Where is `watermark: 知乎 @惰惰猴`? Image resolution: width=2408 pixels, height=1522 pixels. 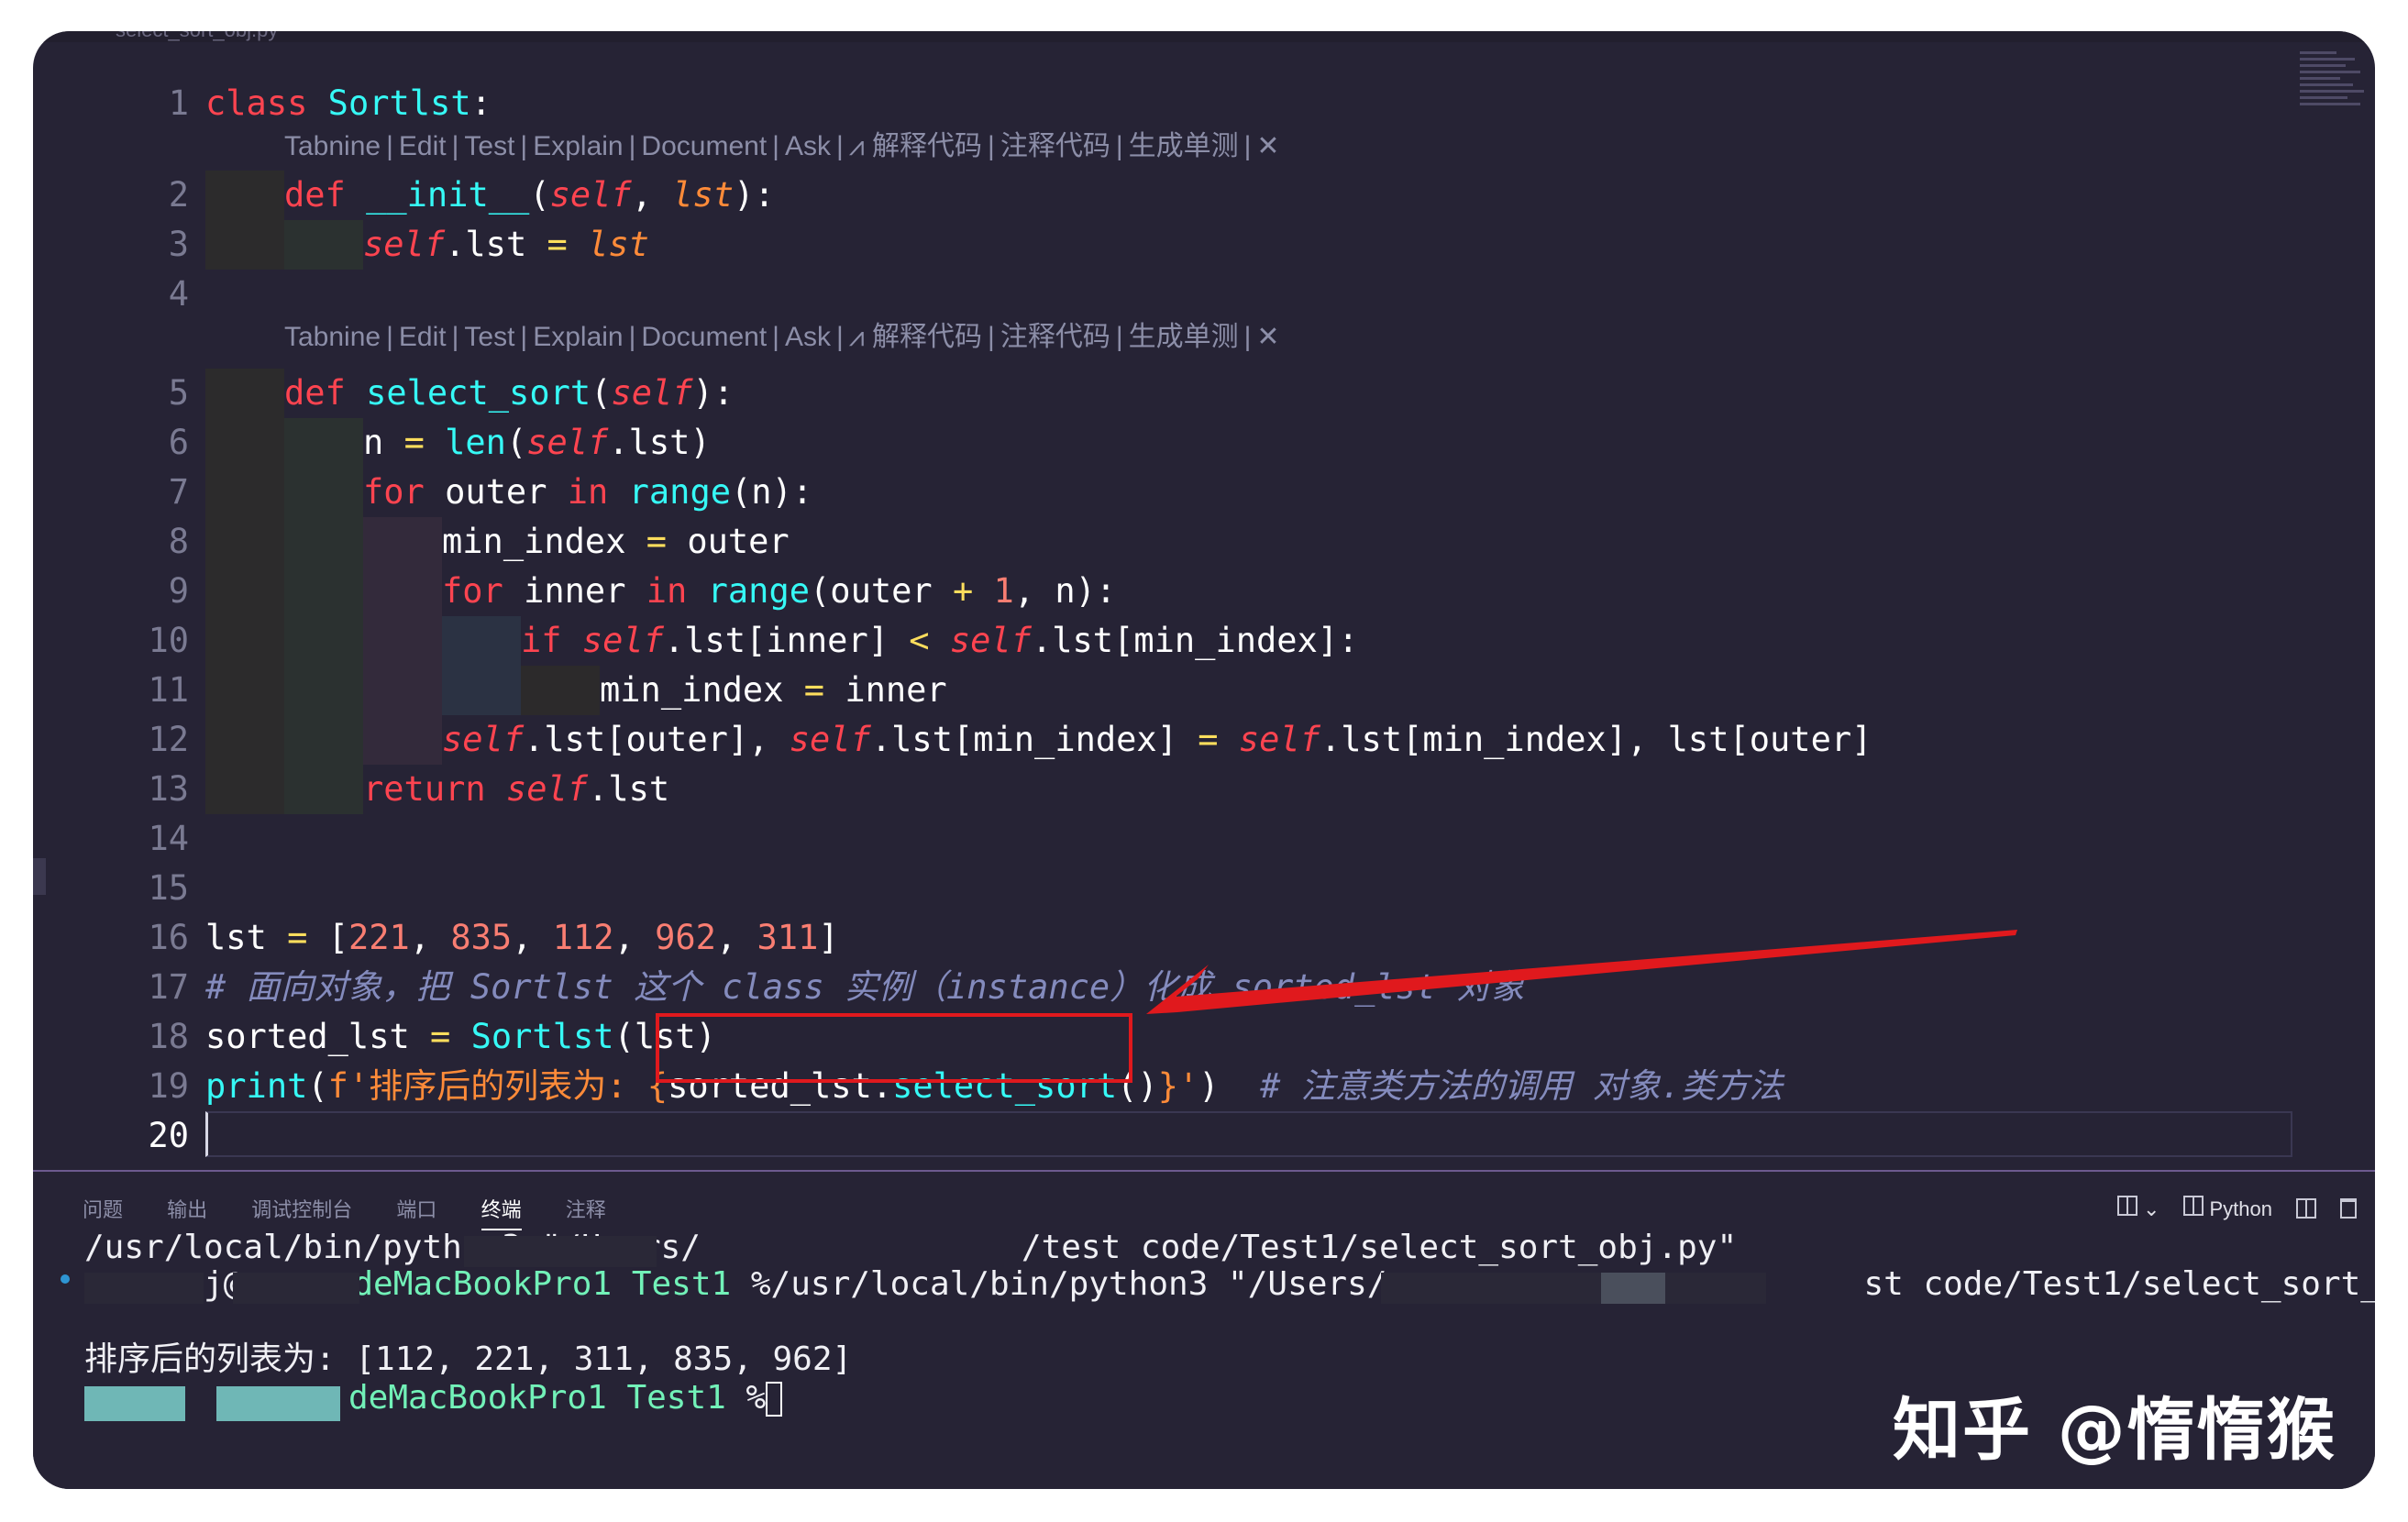
watermark: 知乎 @惰惰猴 is located at coordinates (2114, 1430).